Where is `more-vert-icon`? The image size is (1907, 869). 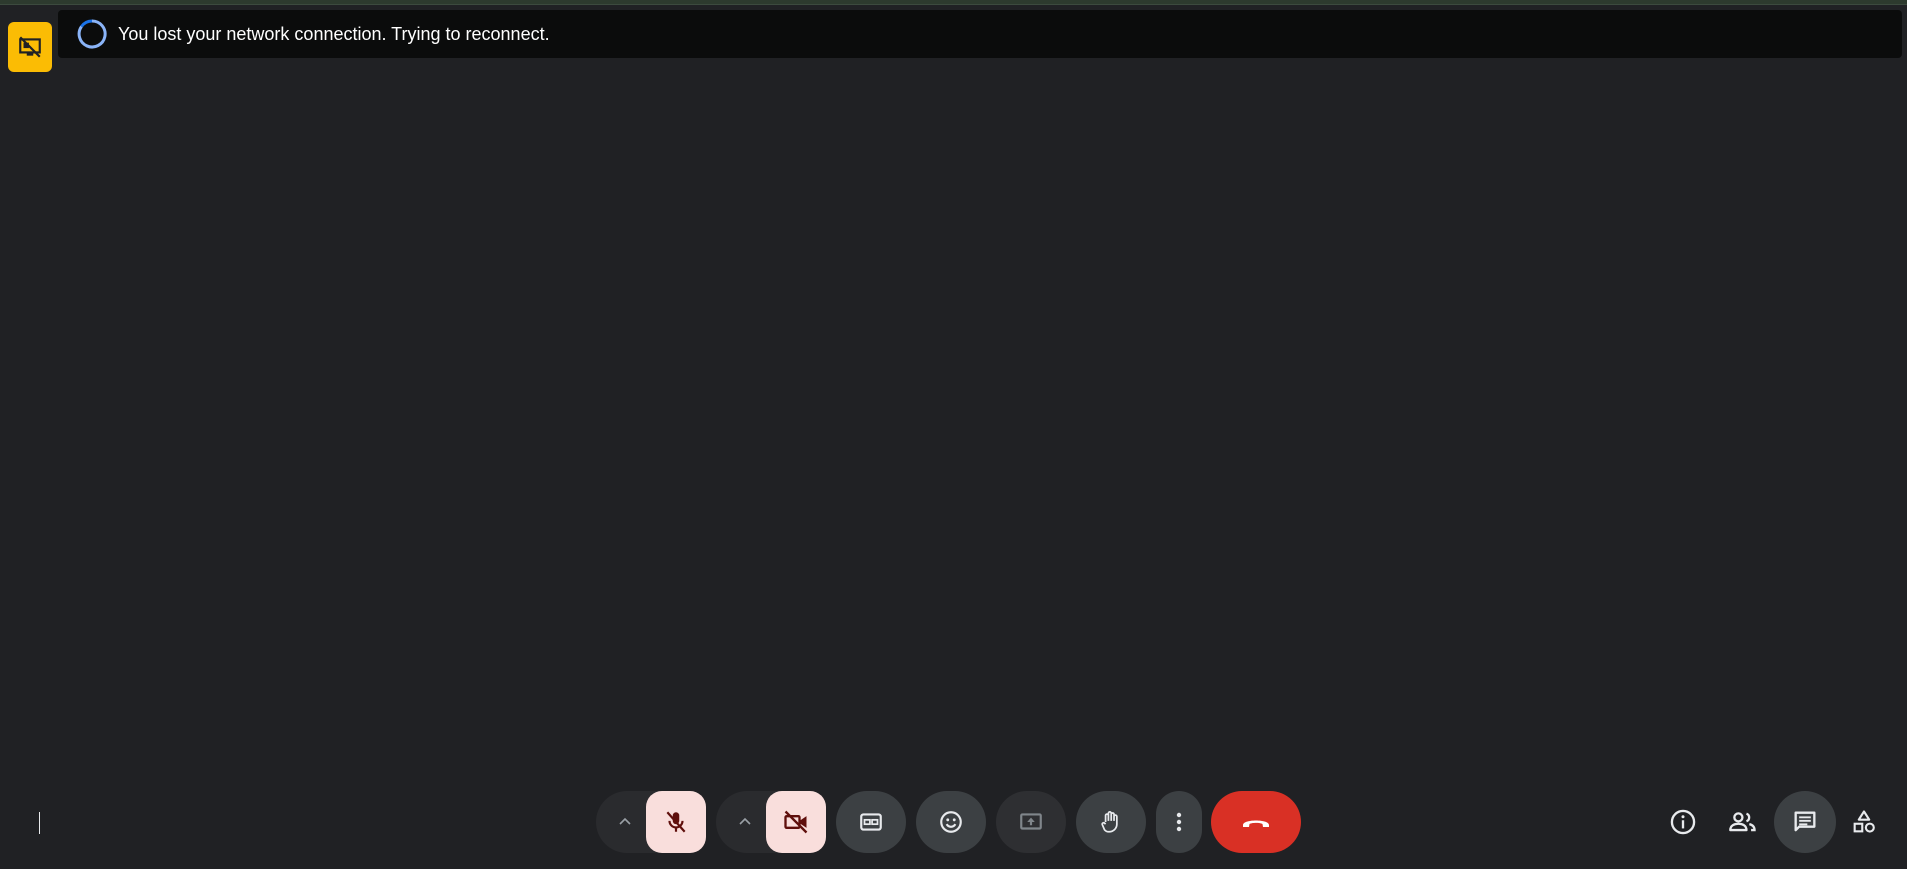
more-vert-icon is located at coordinates (1179, 822).